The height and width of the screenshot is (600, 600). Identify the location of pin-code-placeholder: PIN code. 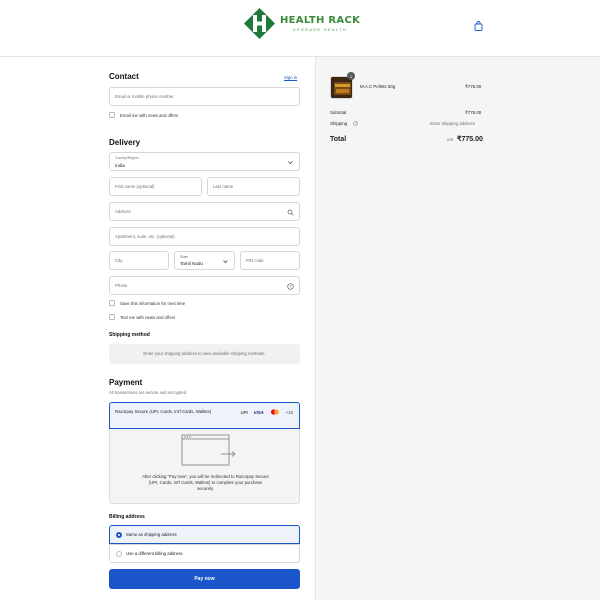
(255, 260).